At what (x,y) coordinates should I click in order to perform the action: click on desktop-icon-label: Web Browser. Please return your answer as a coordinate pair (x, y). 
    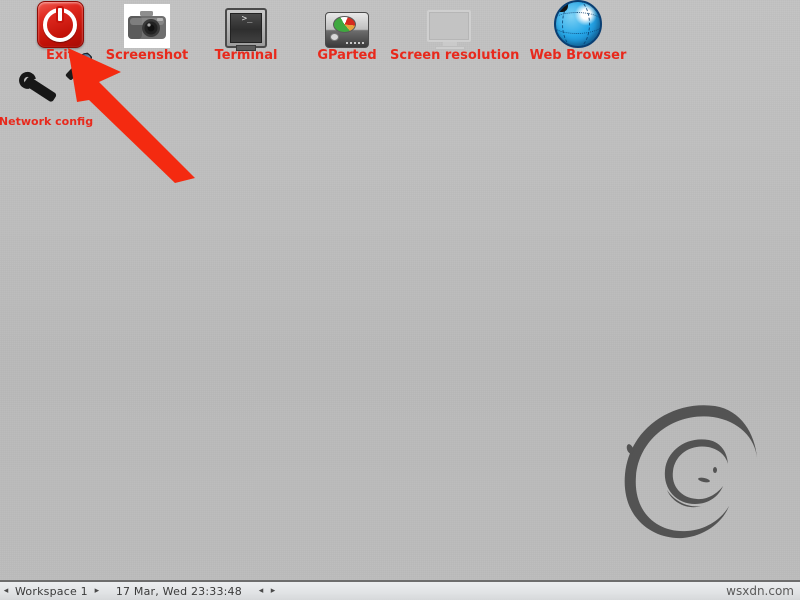
    Looking at the image, I should click on (578, 55).